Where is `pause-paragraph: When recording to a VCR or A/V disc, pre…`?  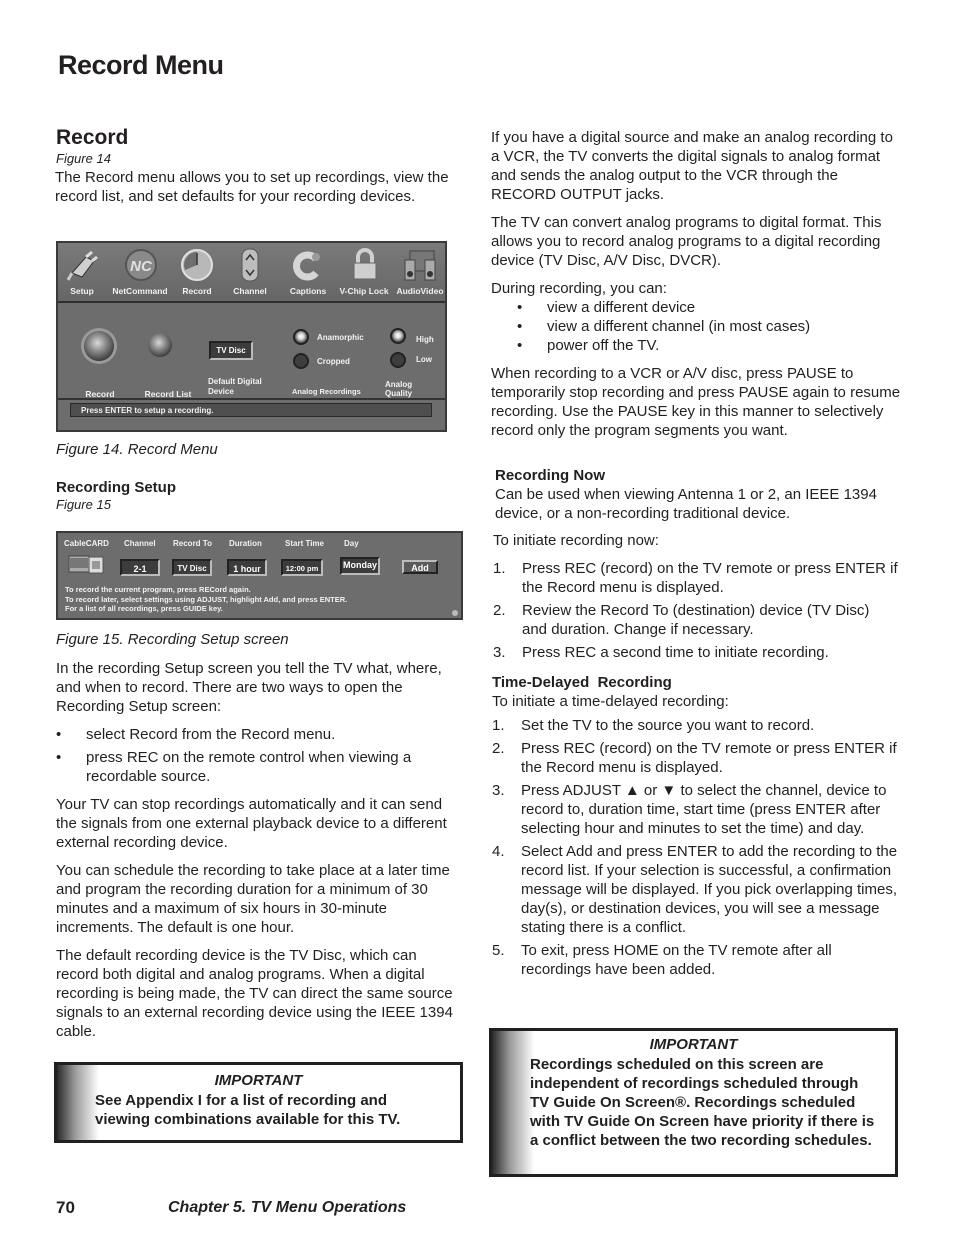
pause-paragraph: When recording to a VCR or A/V disc, pre… is located at coordinates (696, 402).